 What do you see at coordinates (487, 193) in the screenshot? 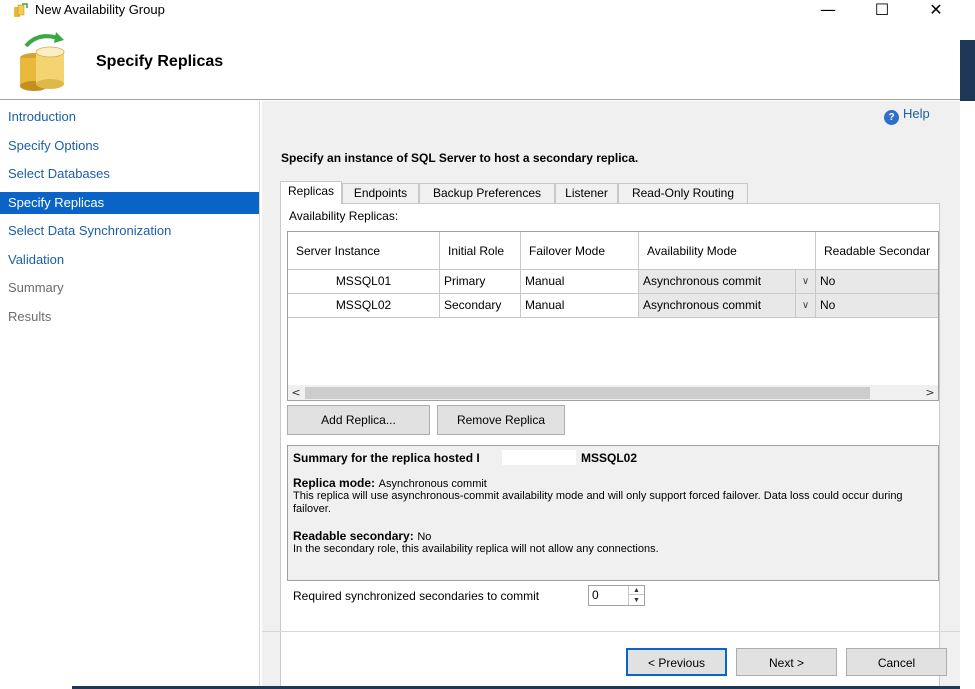
I see `tab-backup-preferences: Backup Preferences` at bounding box center [487, 193].